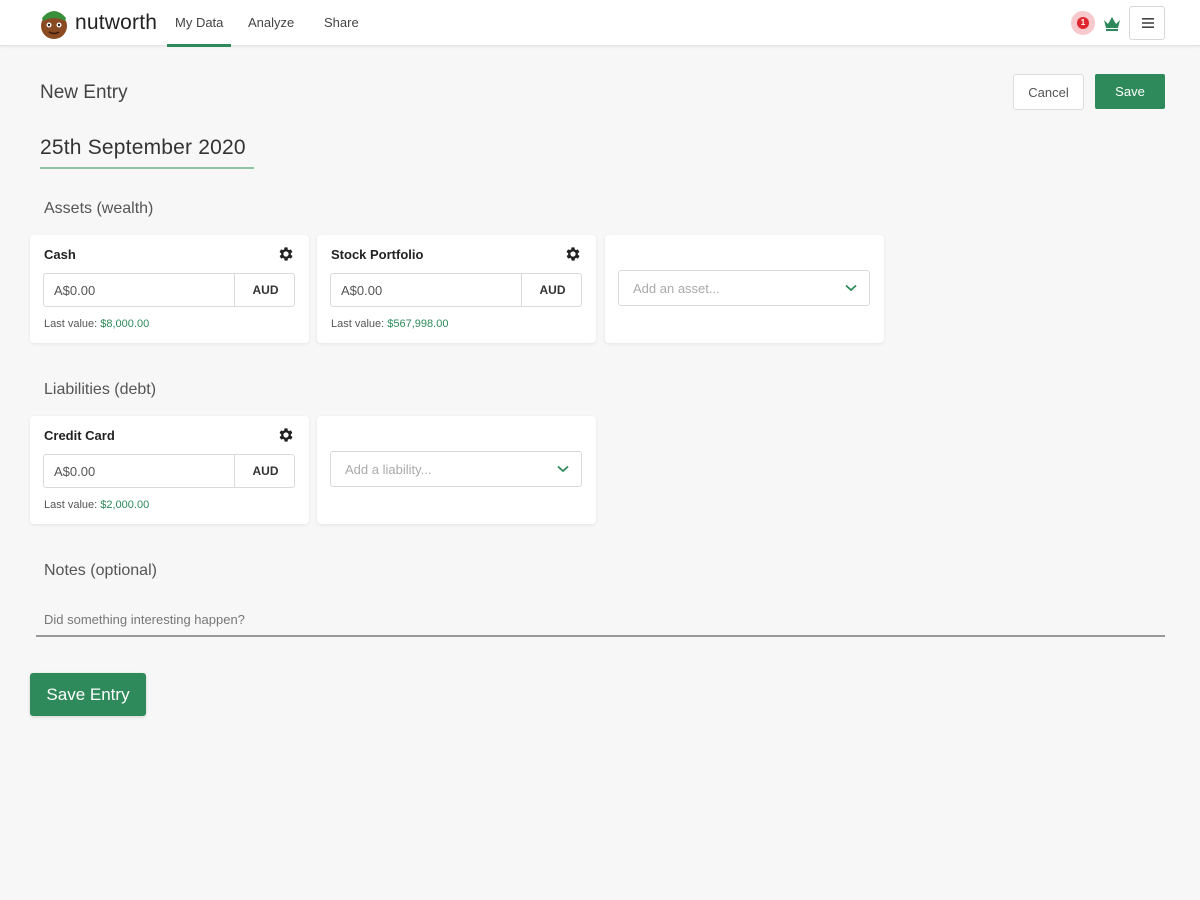  I want to click on last-value: Last value: $567,998.00, so click(389, 324).